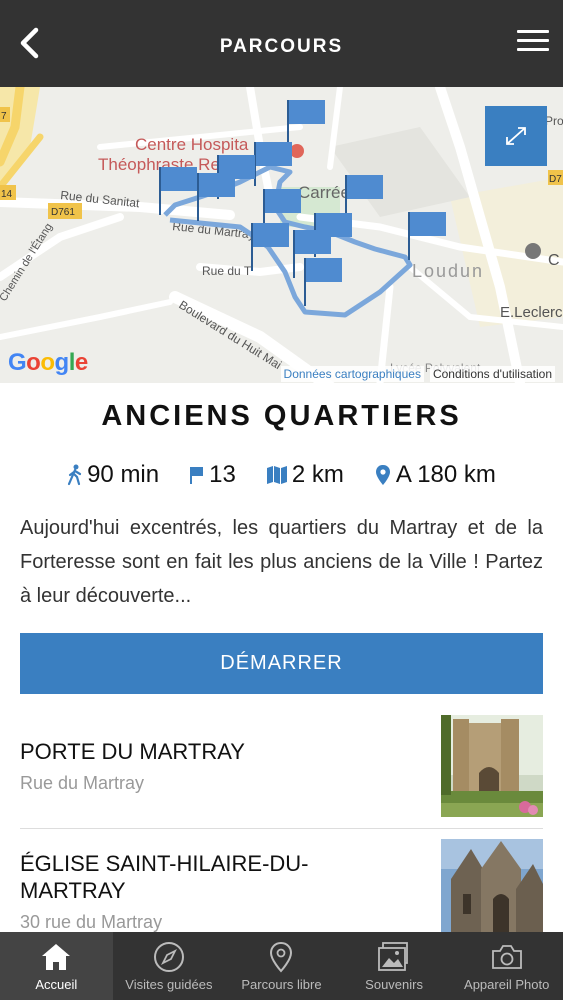  I want to click on hamburger-menu-icon, so click(533, 43).